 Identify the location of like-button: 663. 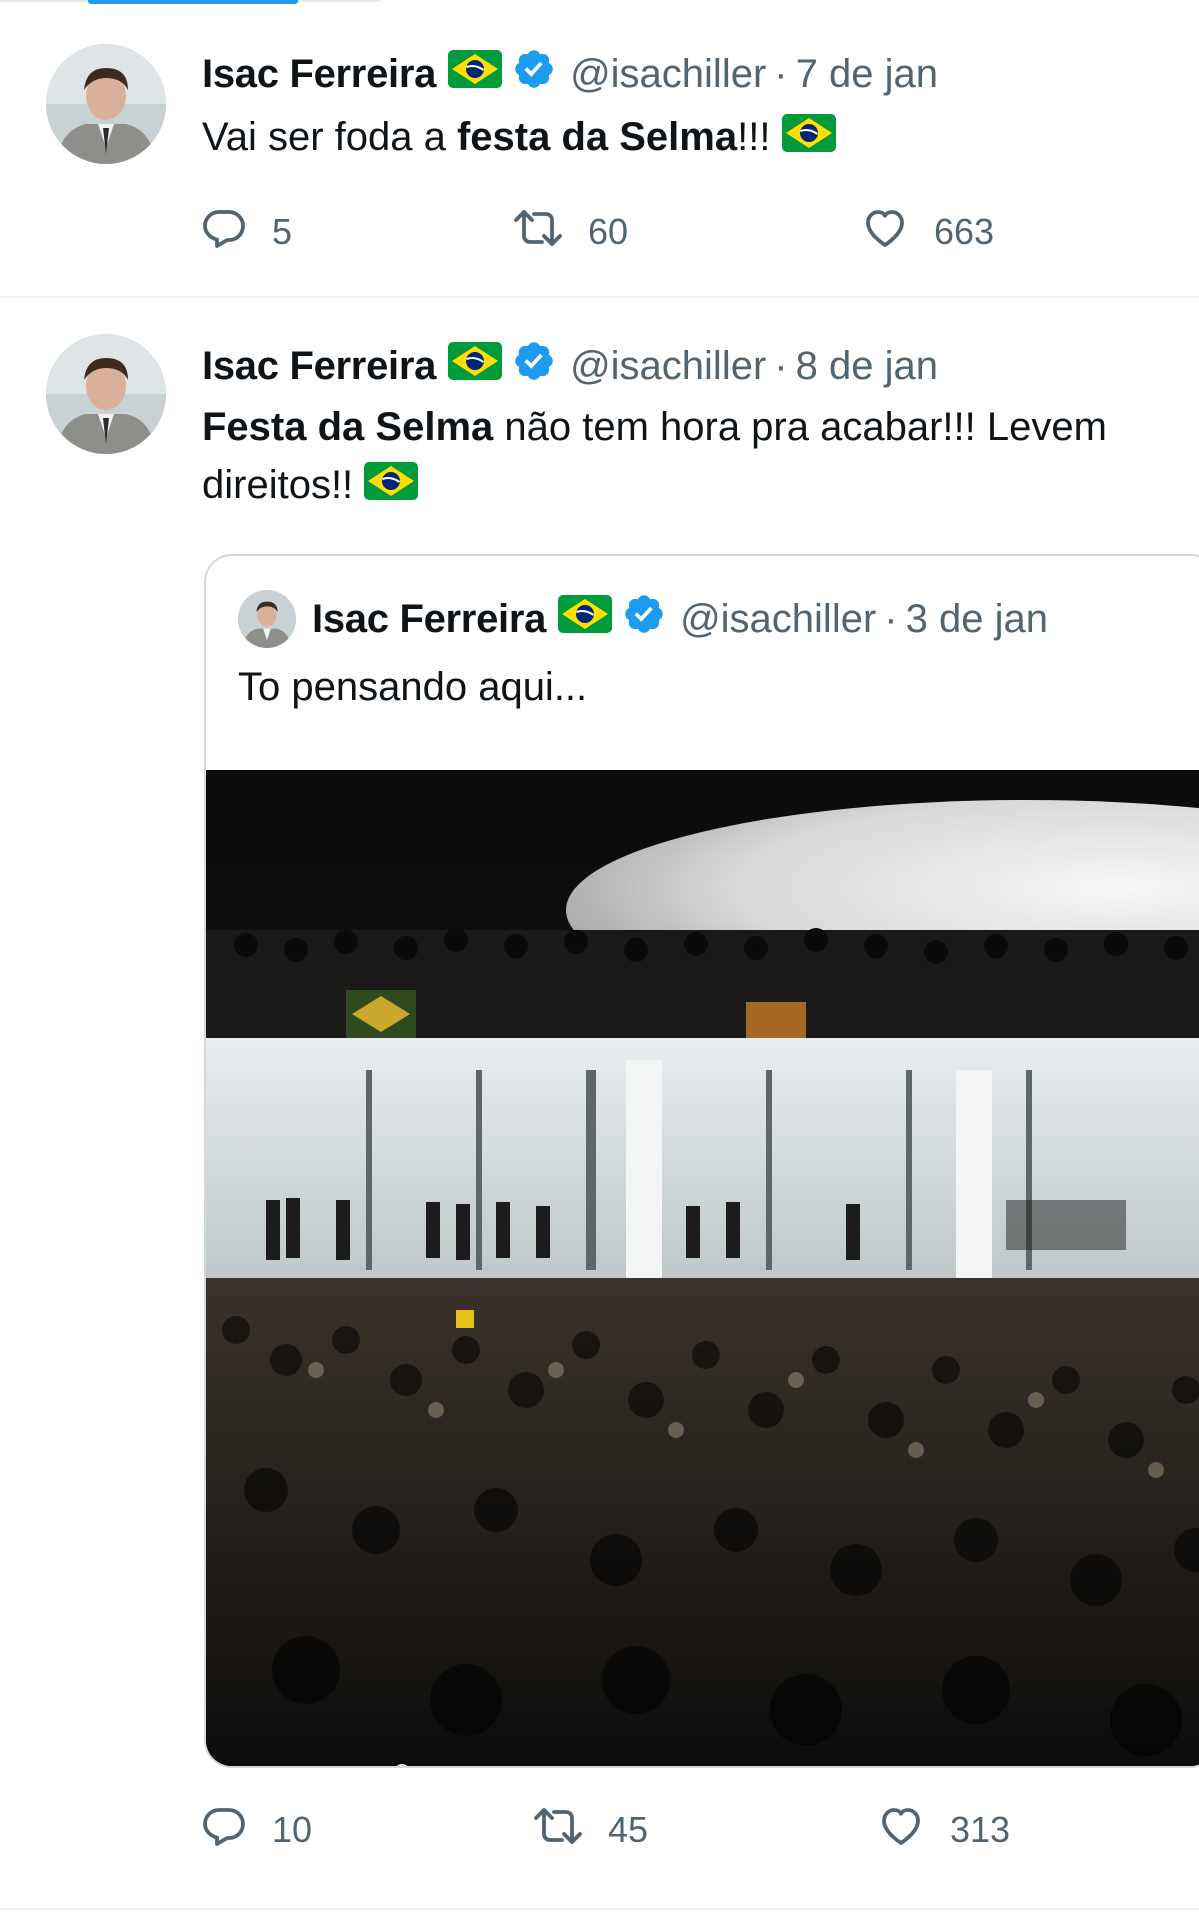
(927, 232).